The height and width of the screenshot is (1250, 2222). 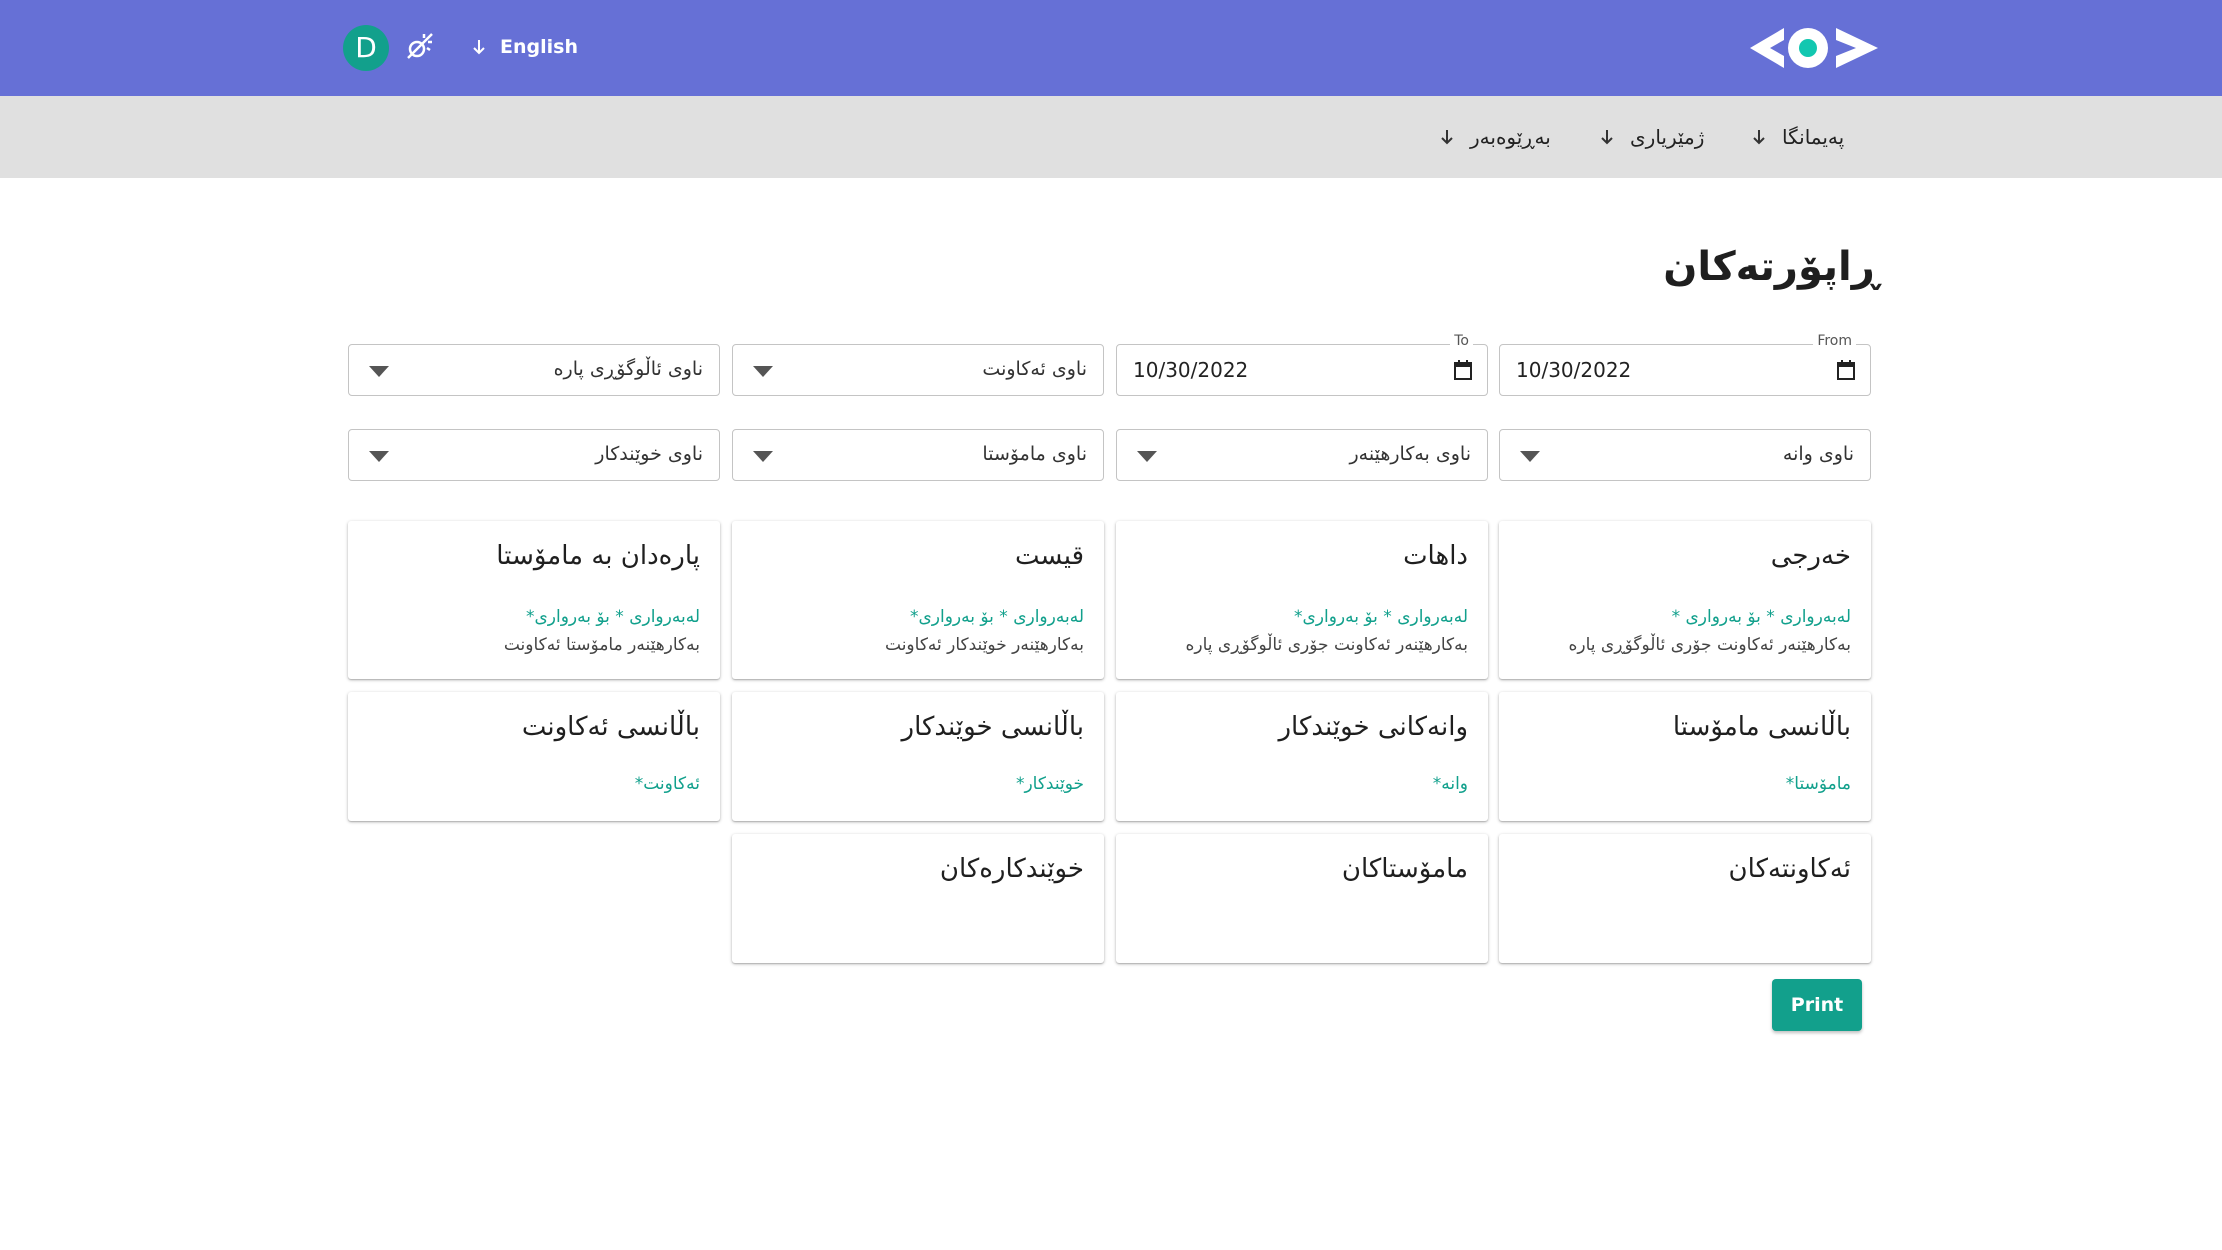 What do you see at coordinates (1410, 454) in the screenshot?
I see `user-select-value: ناوی بەکارهێنەر` at bounding box center [1410, 454].